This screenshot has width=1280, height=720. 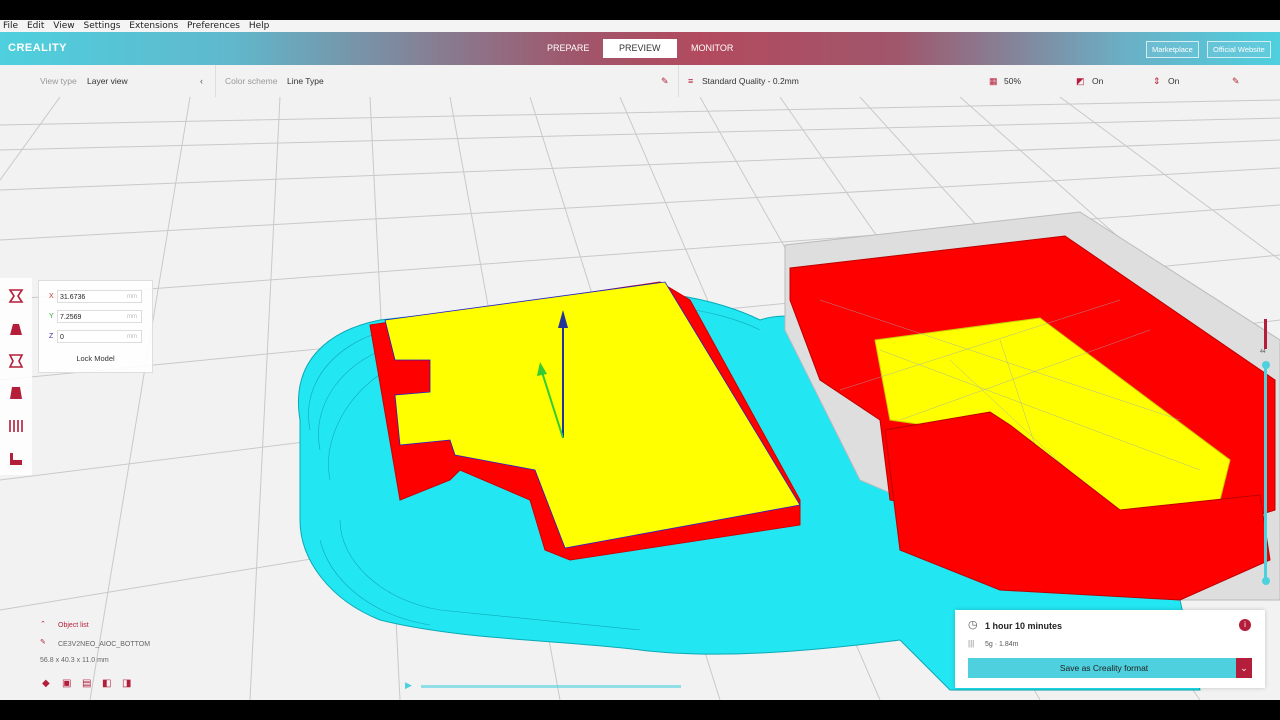 I want to click on left-view-icon: ◧, so click(x=106, y=683).